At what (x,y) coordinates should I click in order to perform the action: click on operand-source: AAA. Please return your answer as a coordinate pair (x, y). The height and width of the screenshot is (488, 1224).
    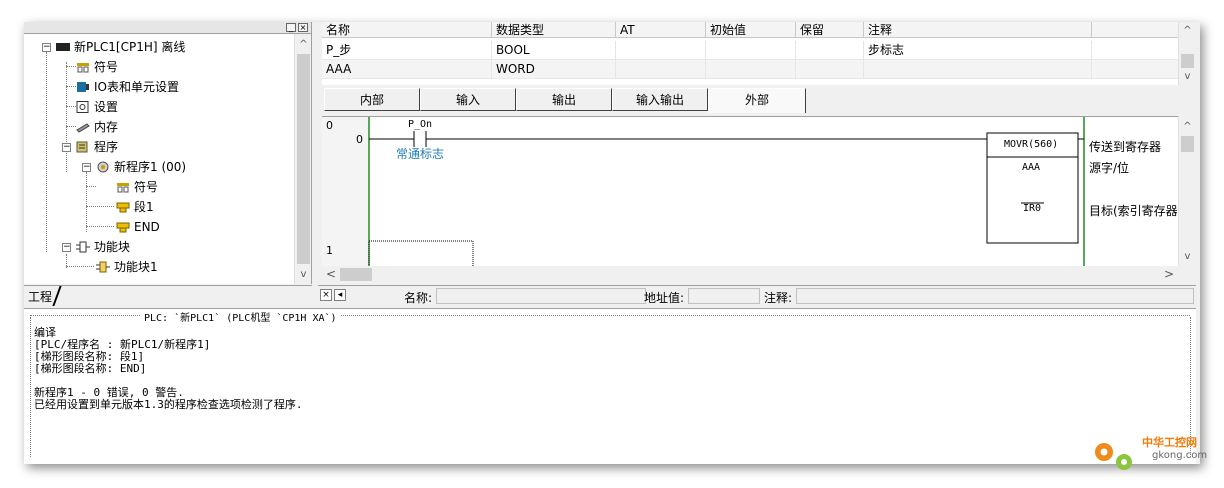
    Looking at the image, I should click on (1031, 167).